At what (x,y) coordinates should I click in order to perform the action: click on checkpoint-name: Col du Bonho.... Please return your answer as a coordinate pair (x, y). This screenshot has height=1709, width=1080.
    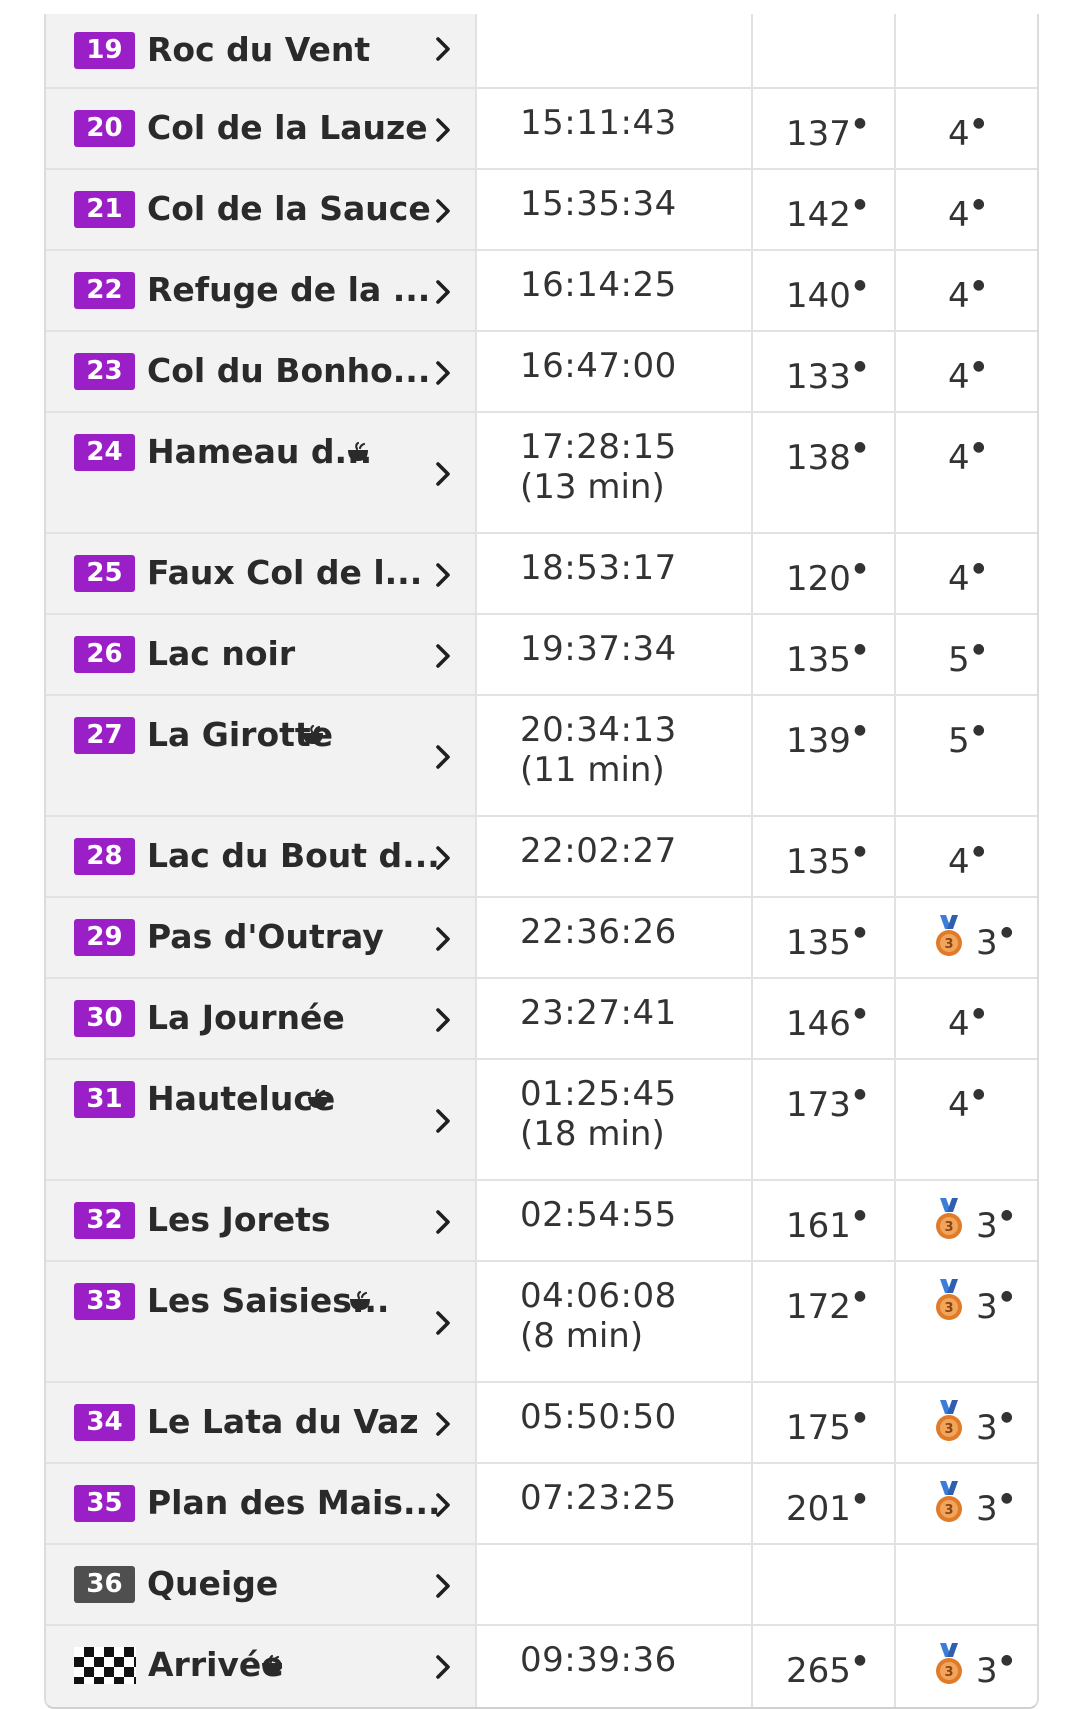
    Looking at the image, I should click on (289, 370).